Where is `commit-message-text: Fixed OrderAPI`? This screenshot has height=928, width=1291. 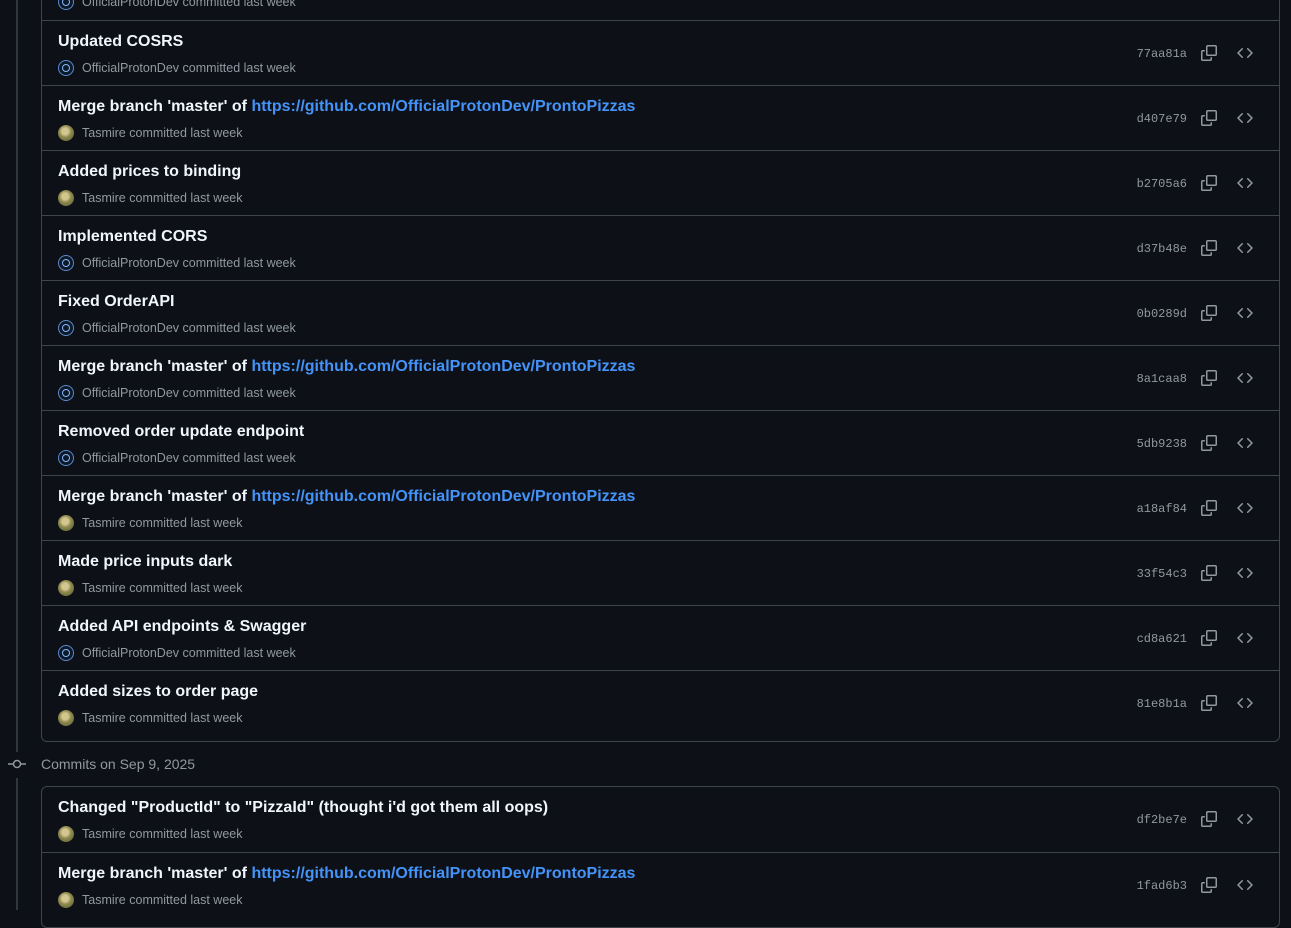
commit-message-text: Fixed OrderAPI is located at coordinates (116, 301).